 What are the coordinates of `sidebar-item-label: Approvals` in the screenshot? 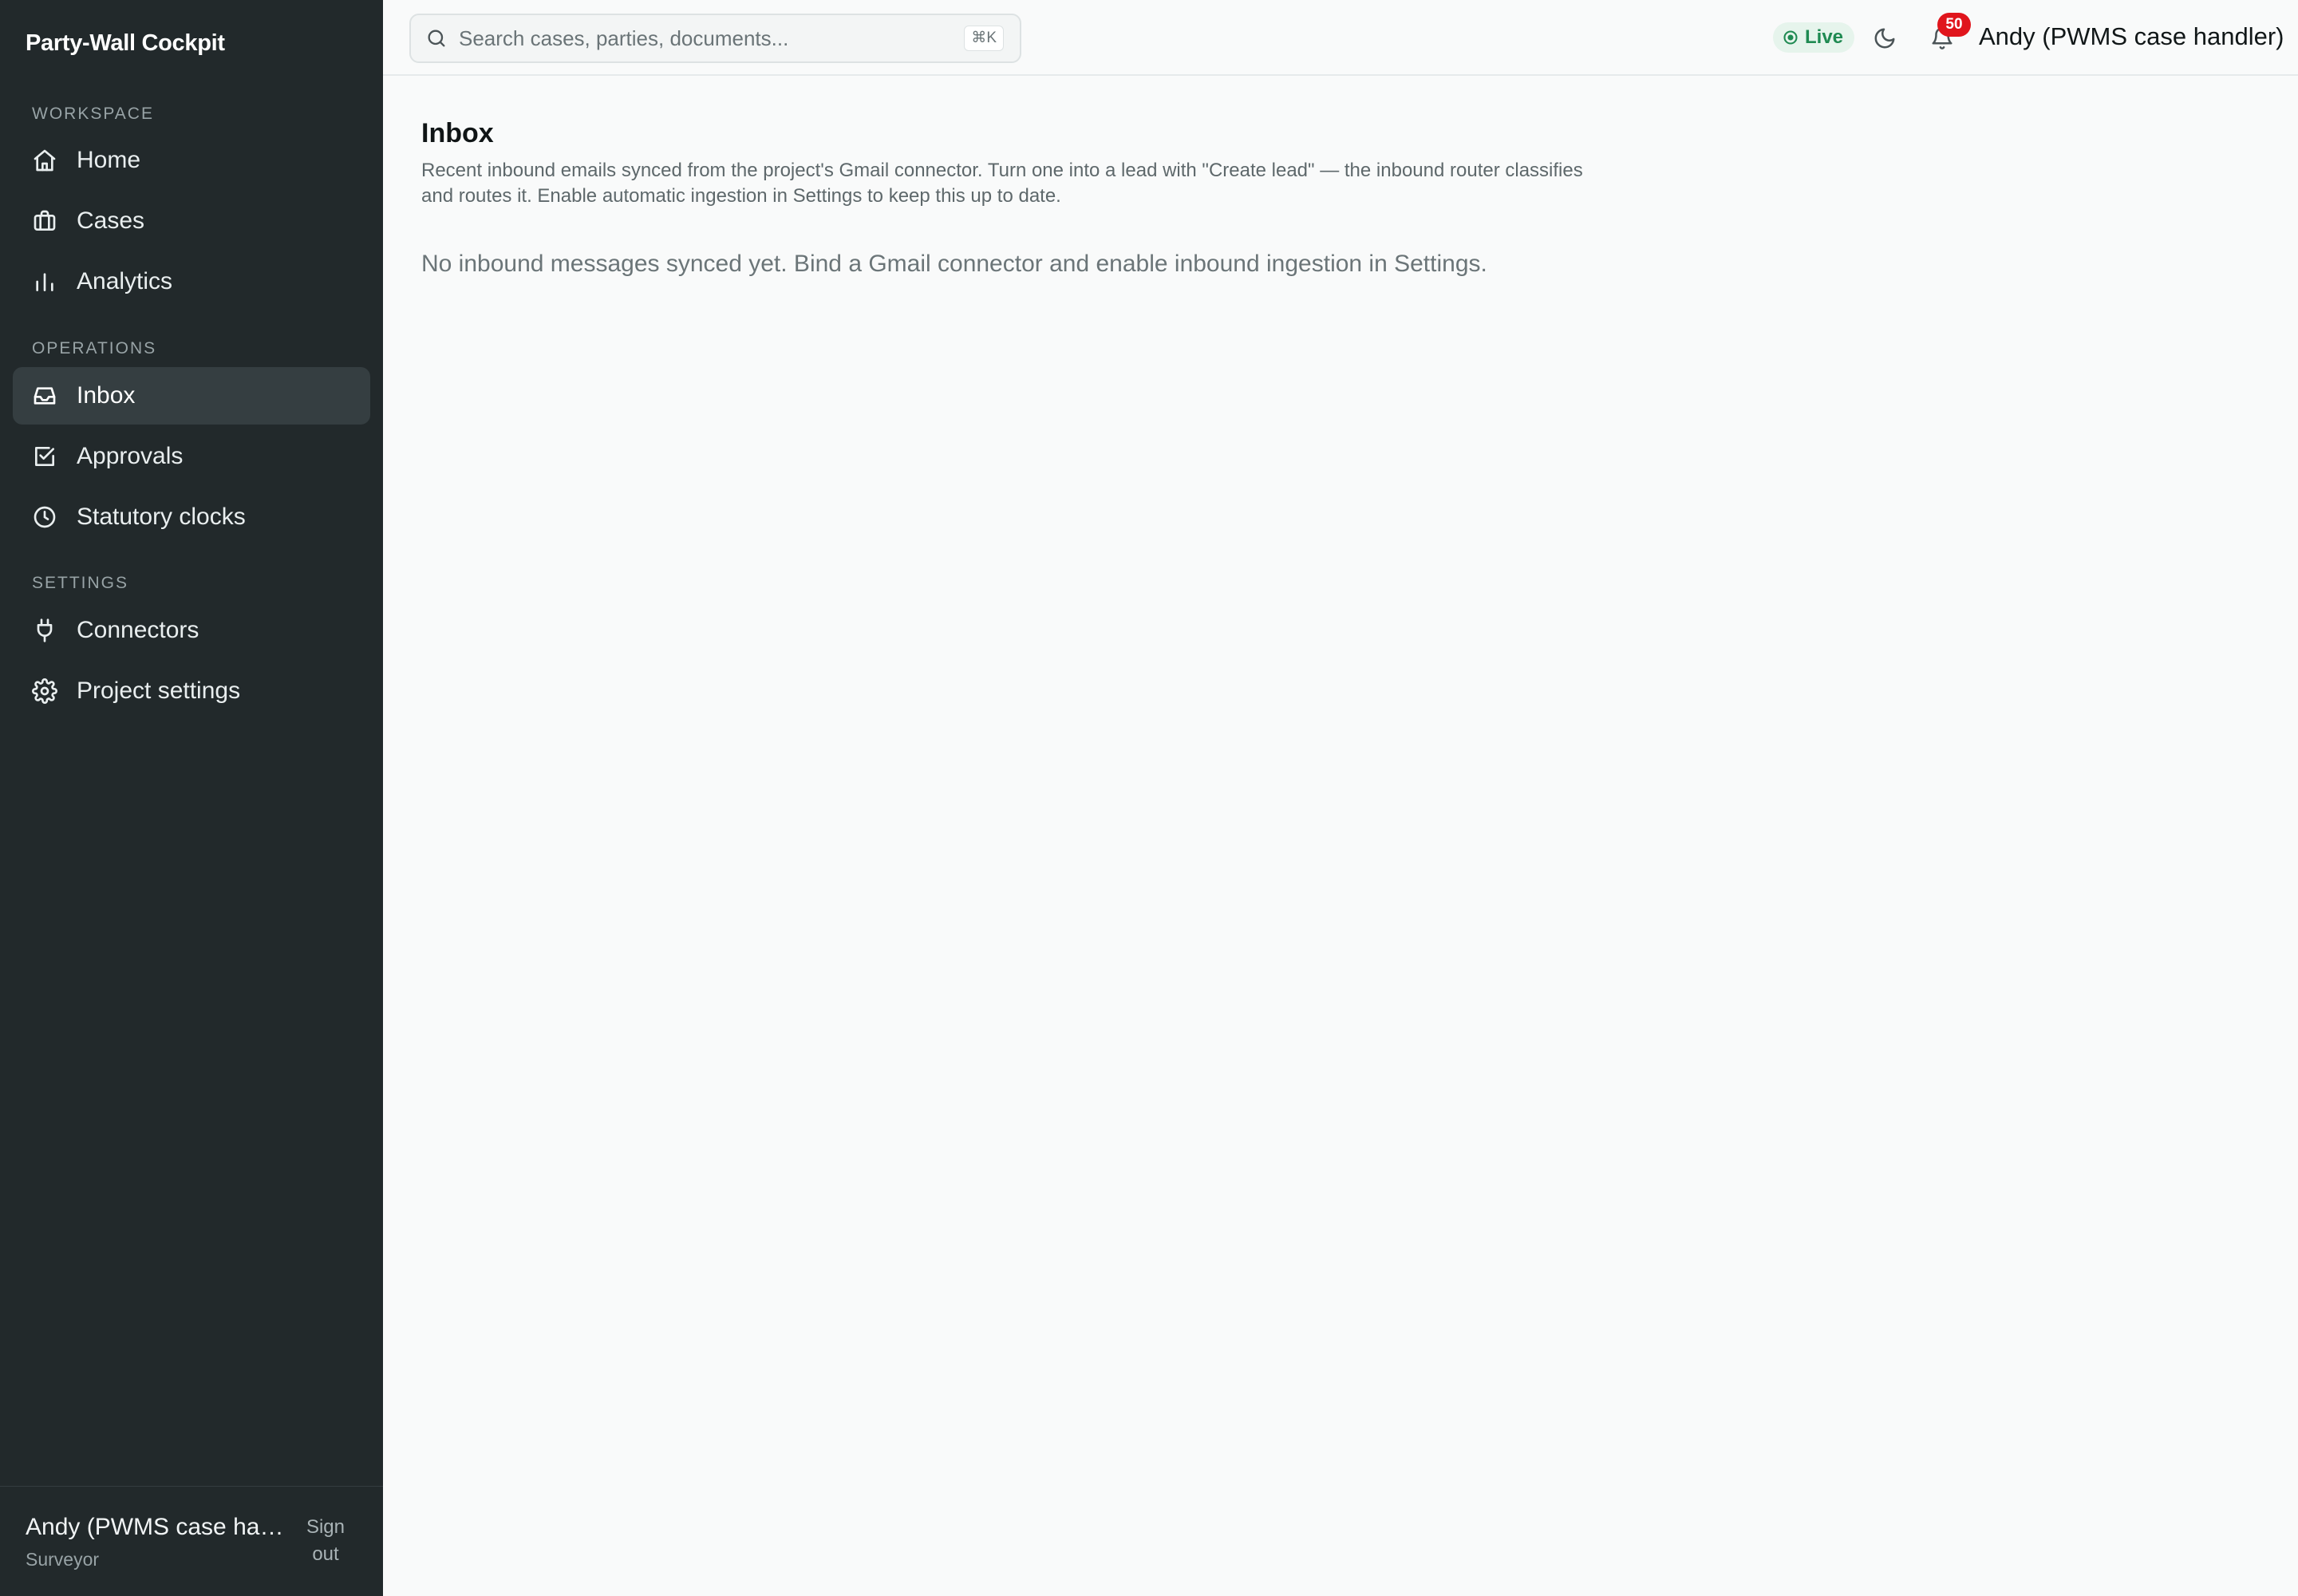 It's located at (131, 456).